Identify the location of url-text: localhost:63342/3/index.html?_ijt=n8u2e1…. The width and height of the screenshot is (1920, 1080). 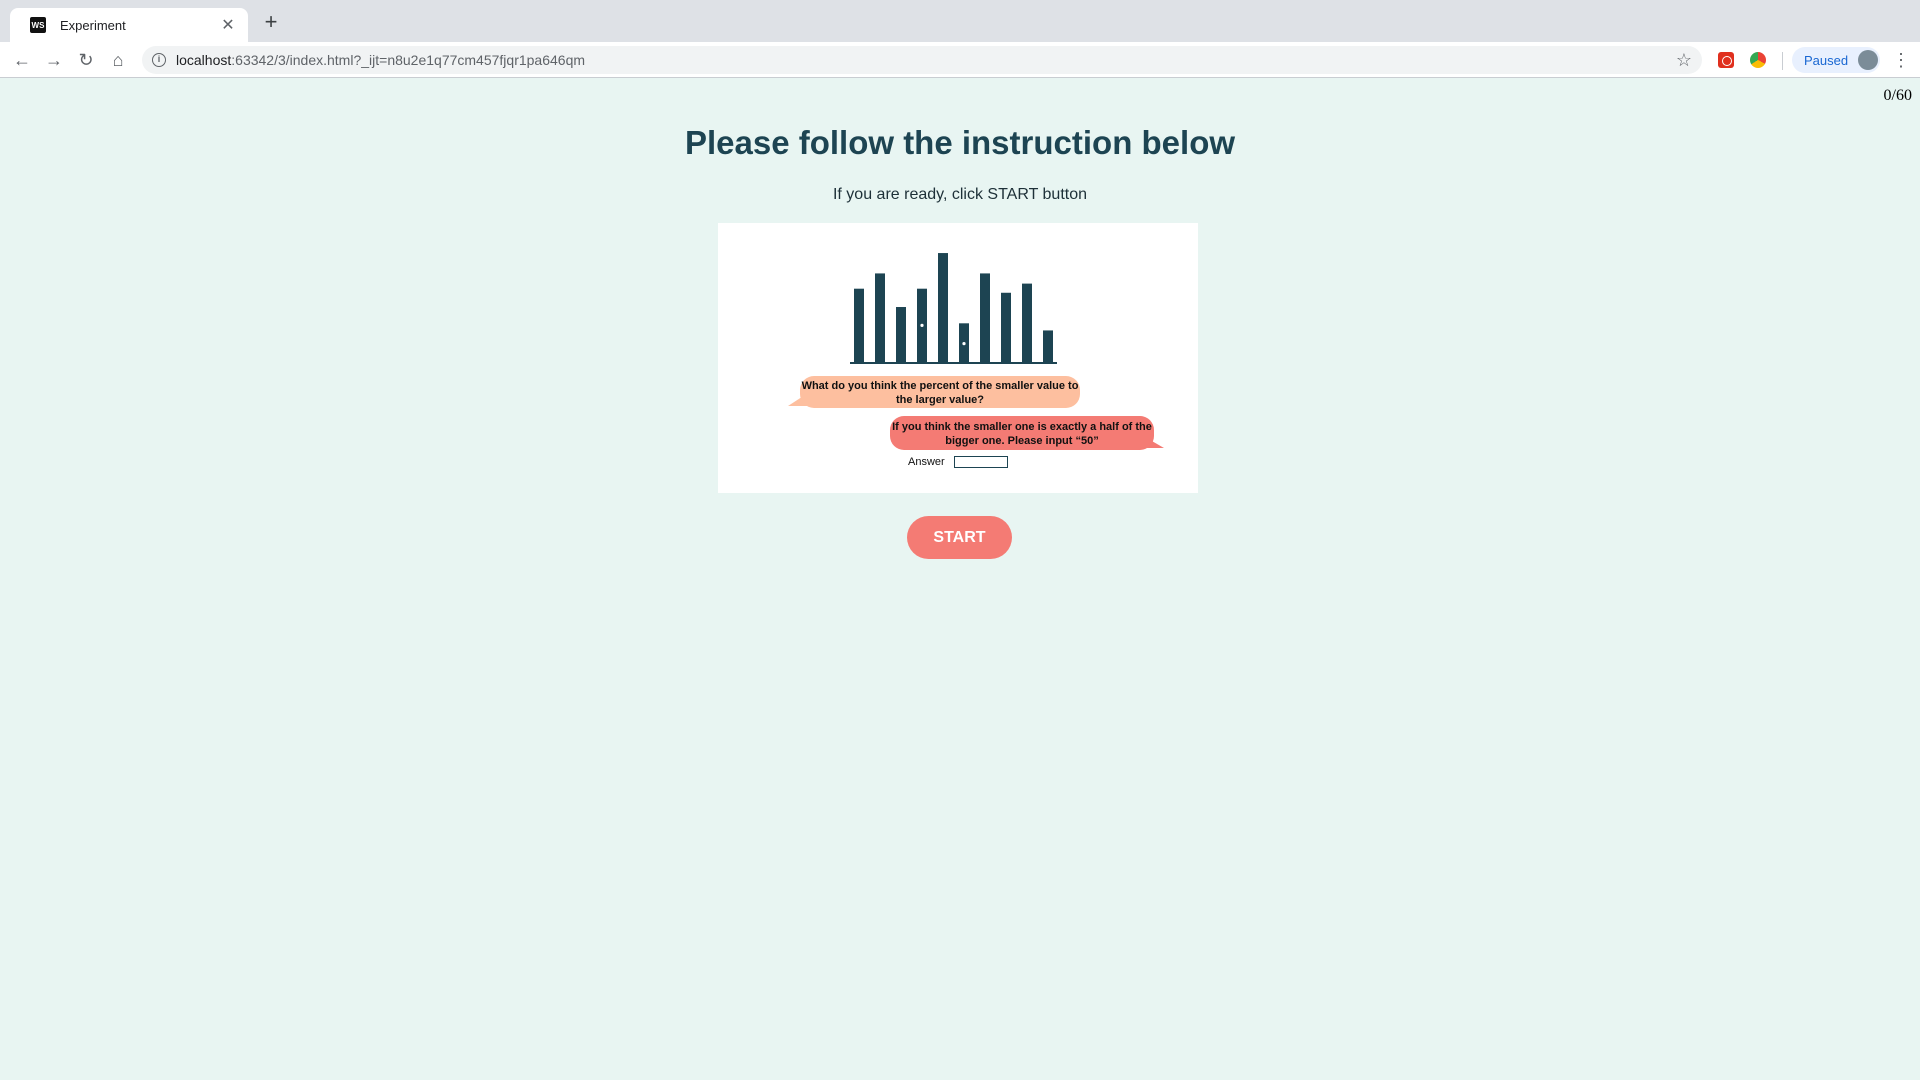
(926, 60).